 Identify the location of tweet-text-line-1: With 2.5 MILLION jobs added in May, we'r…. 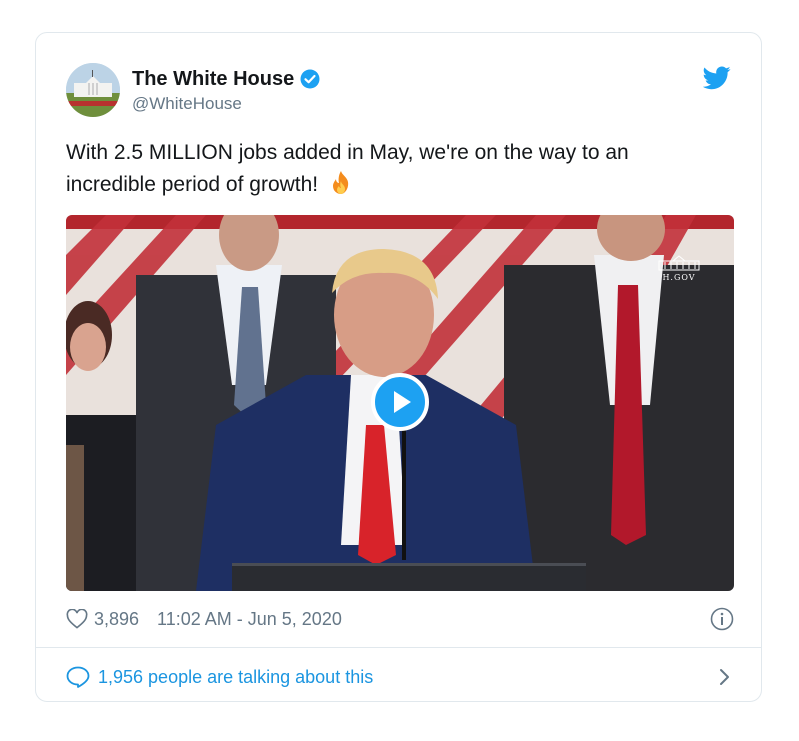
(347, 152).